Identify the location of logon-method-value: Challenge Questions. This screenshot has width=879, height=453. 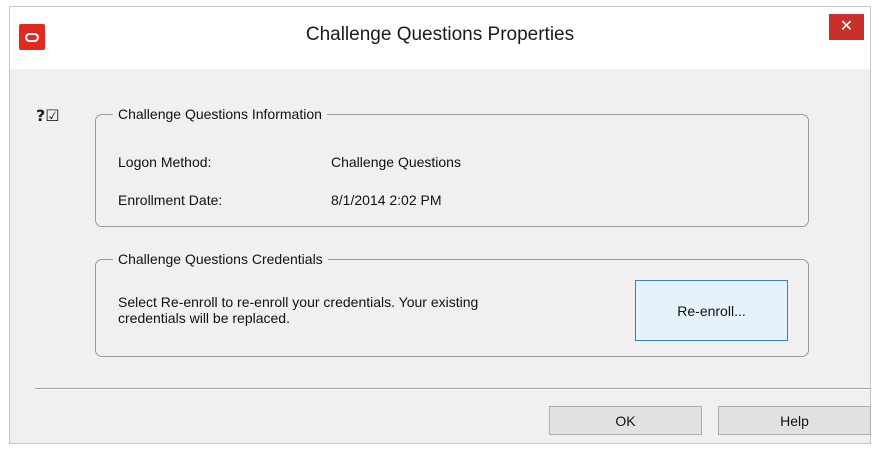
(396, 162).